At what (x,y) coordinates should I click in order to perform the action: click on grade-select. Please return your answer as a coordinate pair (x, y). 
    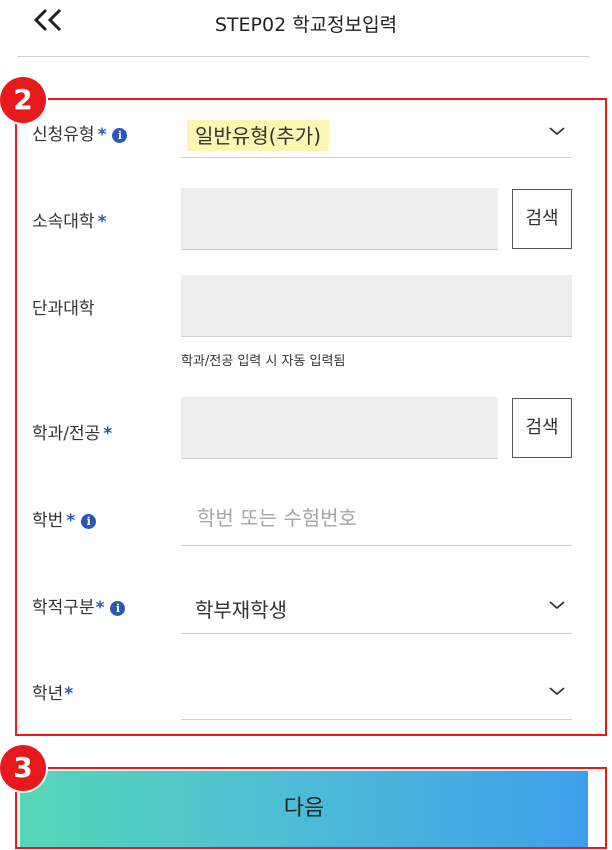
    Looking at the image, I should click on (376, 695).